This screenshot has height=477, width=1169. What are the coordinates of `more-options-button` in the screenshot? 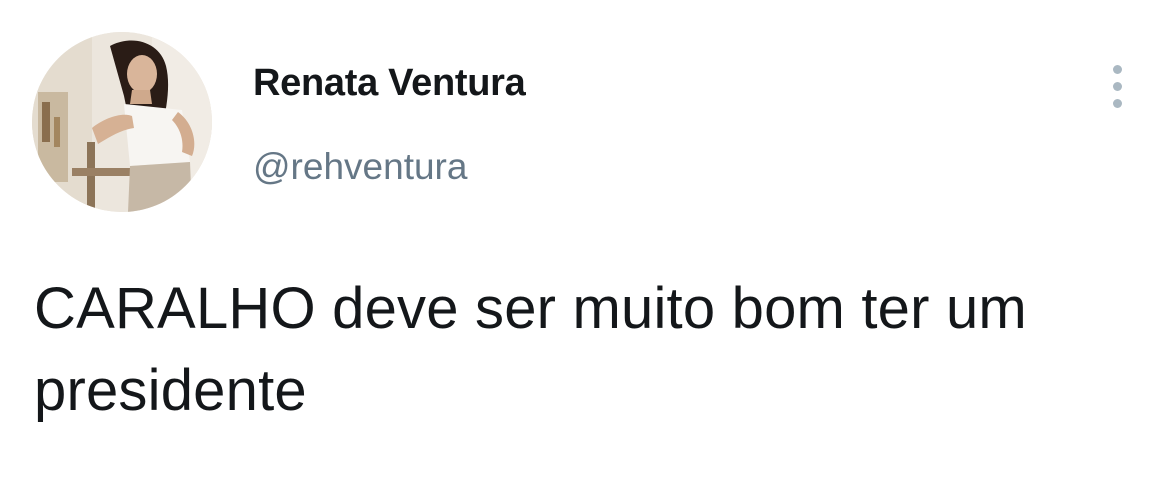 It's located at (1118, 87).